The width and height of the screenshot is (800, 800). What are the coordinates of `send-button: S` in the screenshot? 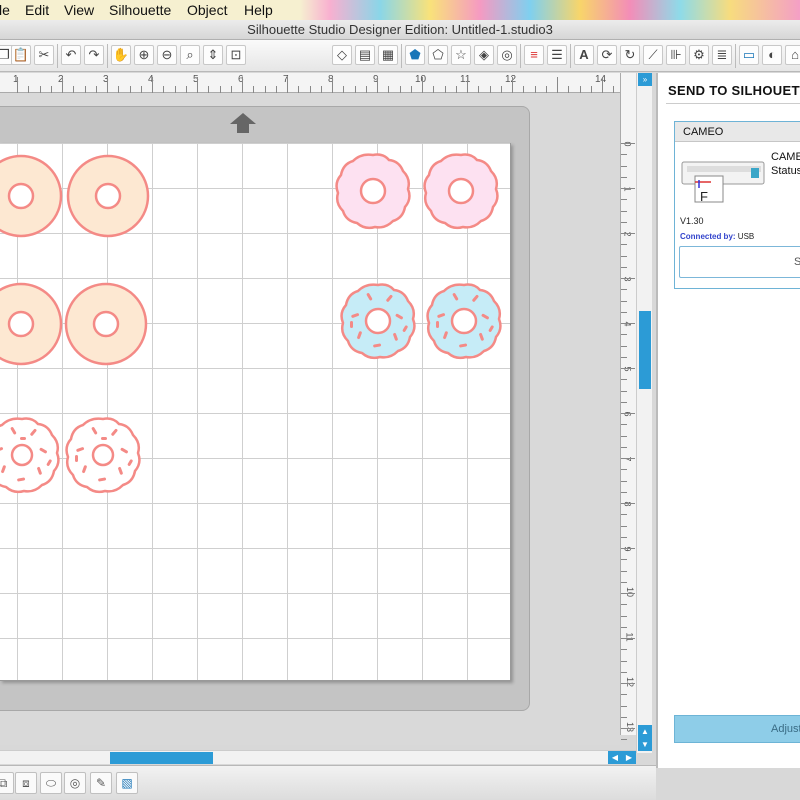 It's located at (739, 262).